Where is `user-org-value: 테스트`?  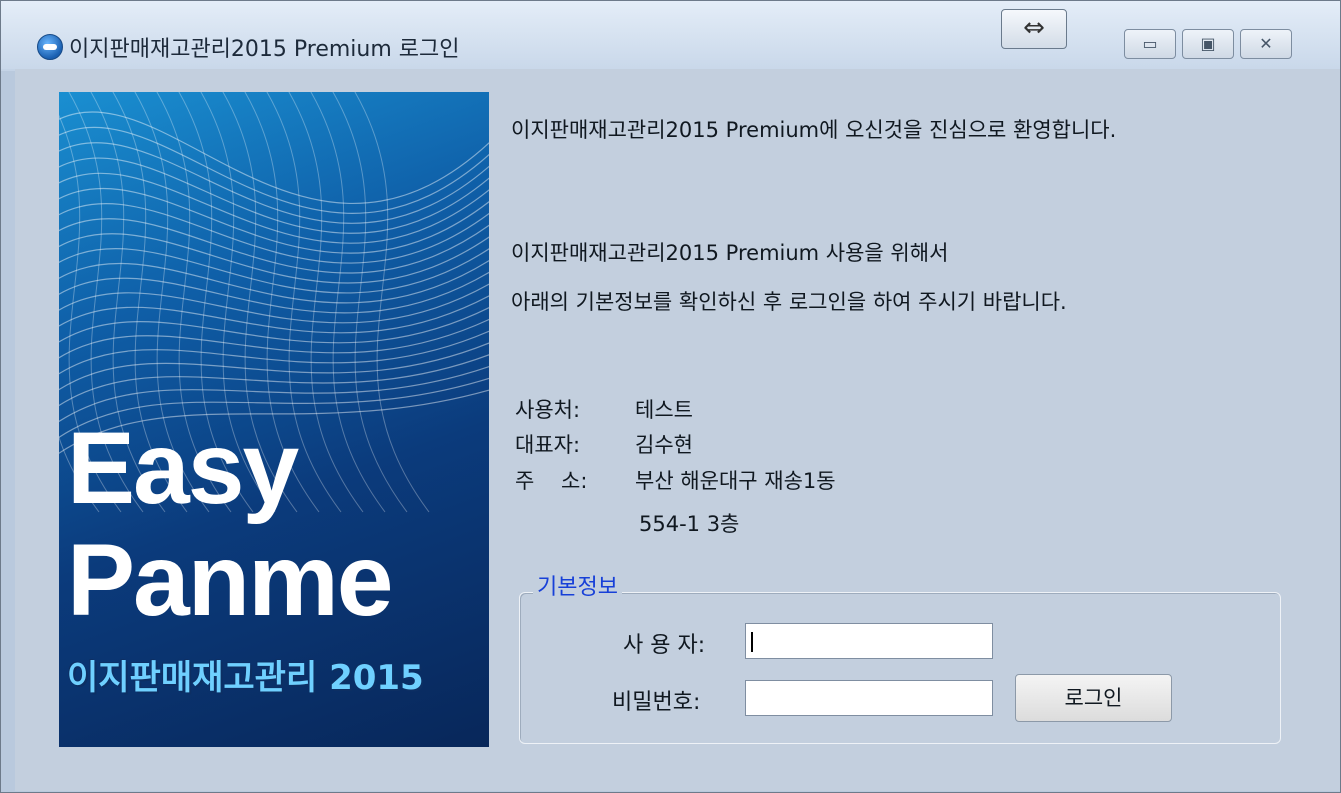 user-org-value: 테스트 is located at coordinates (664, 410).